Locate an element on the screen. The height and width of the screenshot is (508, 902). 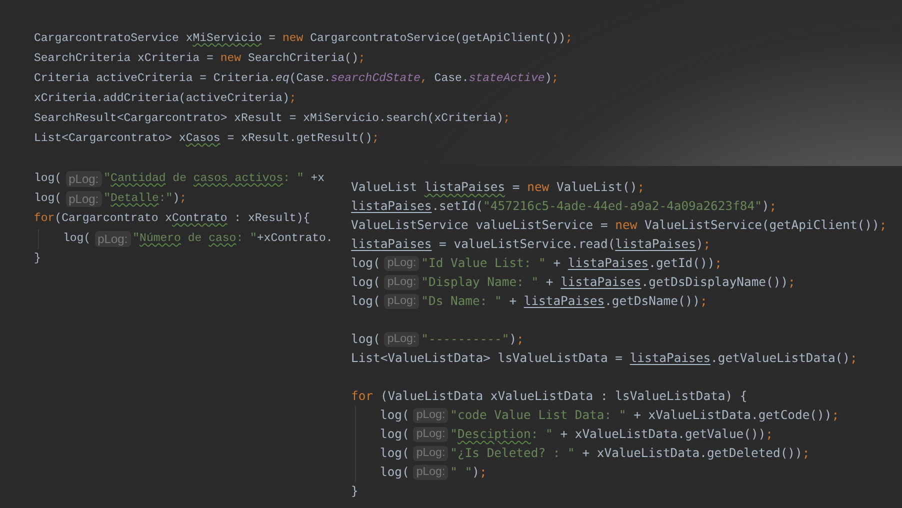
code-text: " "); is located at coordinates (468, 472).